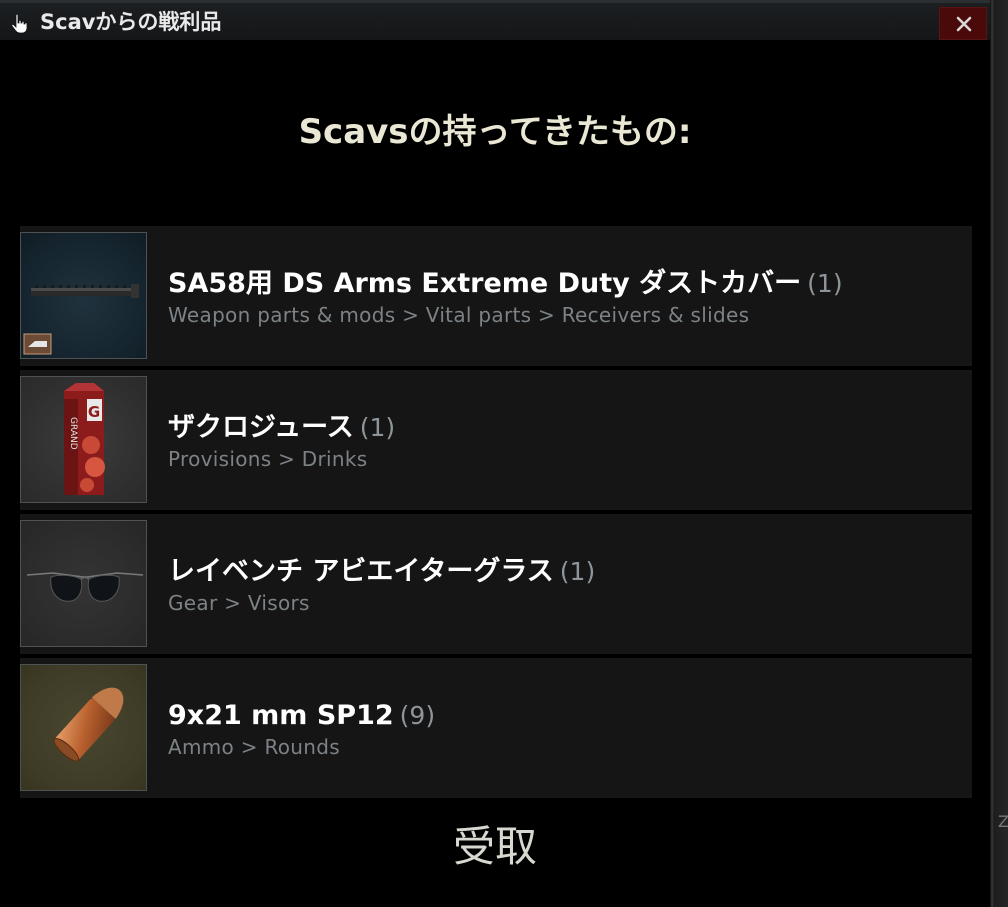 The width and height of the screenshot is (1008, 907). What do you see at coordinates (268, 459) in the screenshot?
I see `item-category: Provisions > Drinks` at bounding box center [268, 459].